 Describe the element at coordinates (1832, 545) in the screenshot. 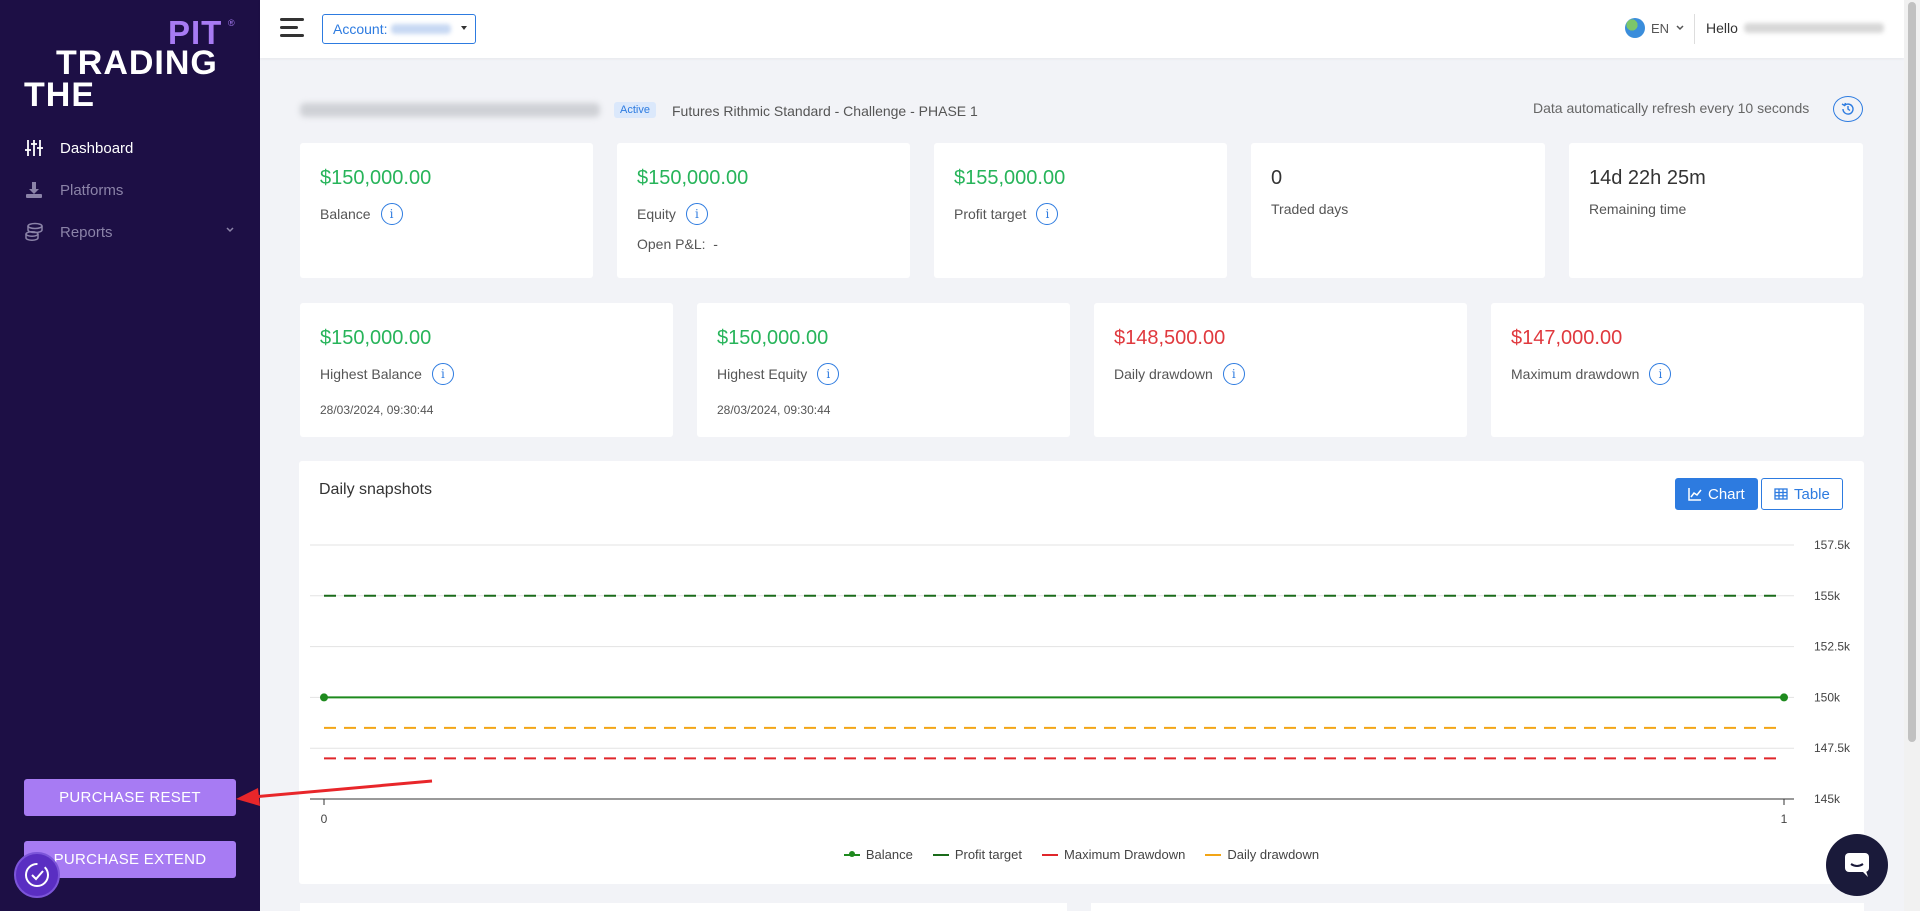

I see `y-tick-label: 157.5k` at that location.